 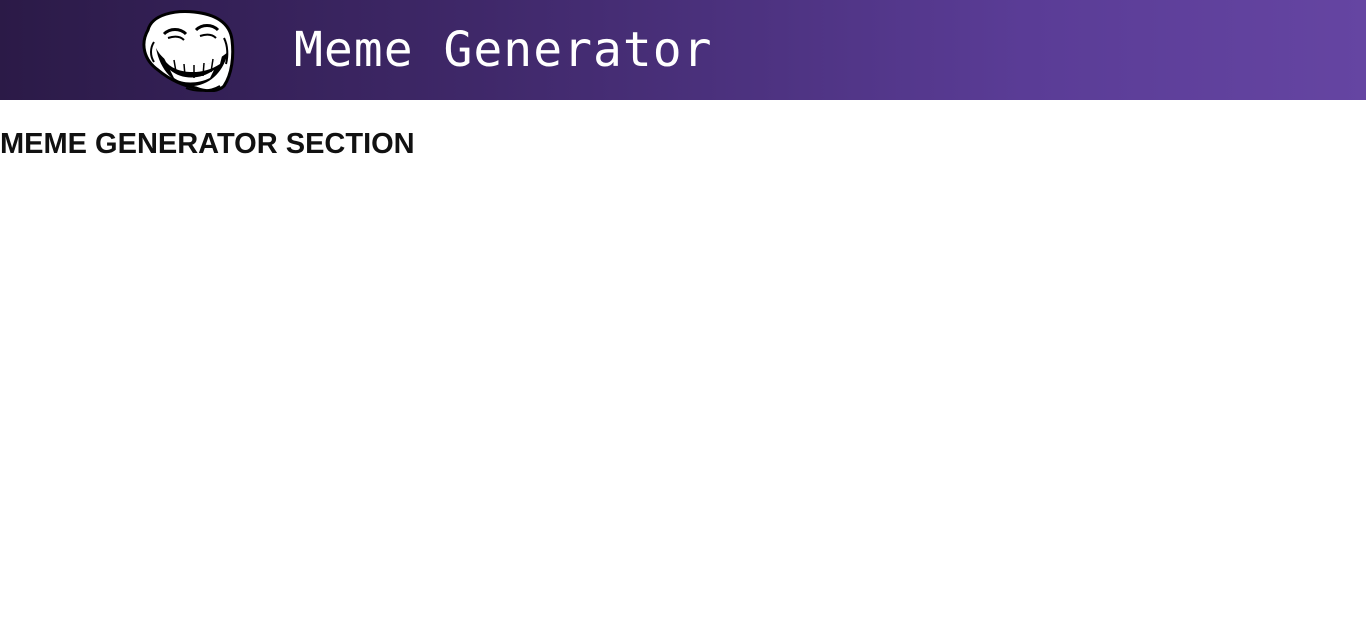 I want to click on app-title: Meme Generator, so click(x=503, y=50).